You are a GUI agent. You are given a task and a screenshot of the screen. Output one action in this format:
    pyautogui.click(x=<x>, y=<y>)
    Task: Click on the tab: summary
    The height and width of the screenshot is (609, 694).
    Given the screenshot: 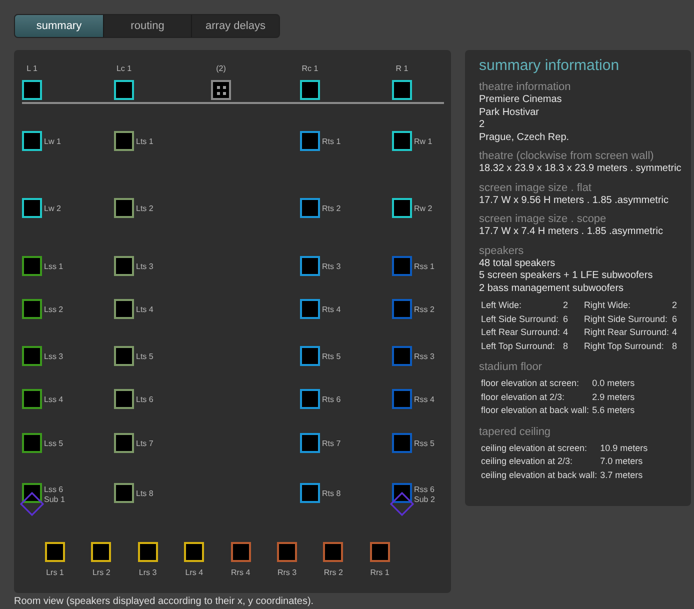 What is the action you would take?
    pyautogui.click(x=59, y=26)
    